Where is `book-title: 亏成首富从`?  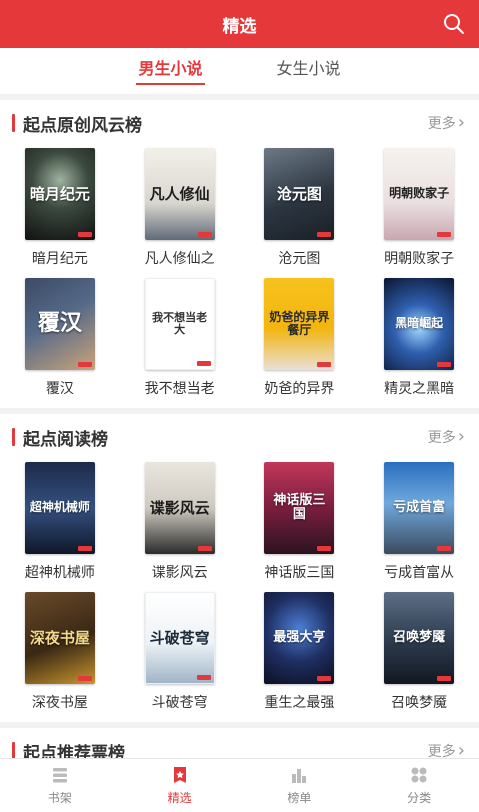
book-title: 亏成首富从 is located at coordinates (419, 573).